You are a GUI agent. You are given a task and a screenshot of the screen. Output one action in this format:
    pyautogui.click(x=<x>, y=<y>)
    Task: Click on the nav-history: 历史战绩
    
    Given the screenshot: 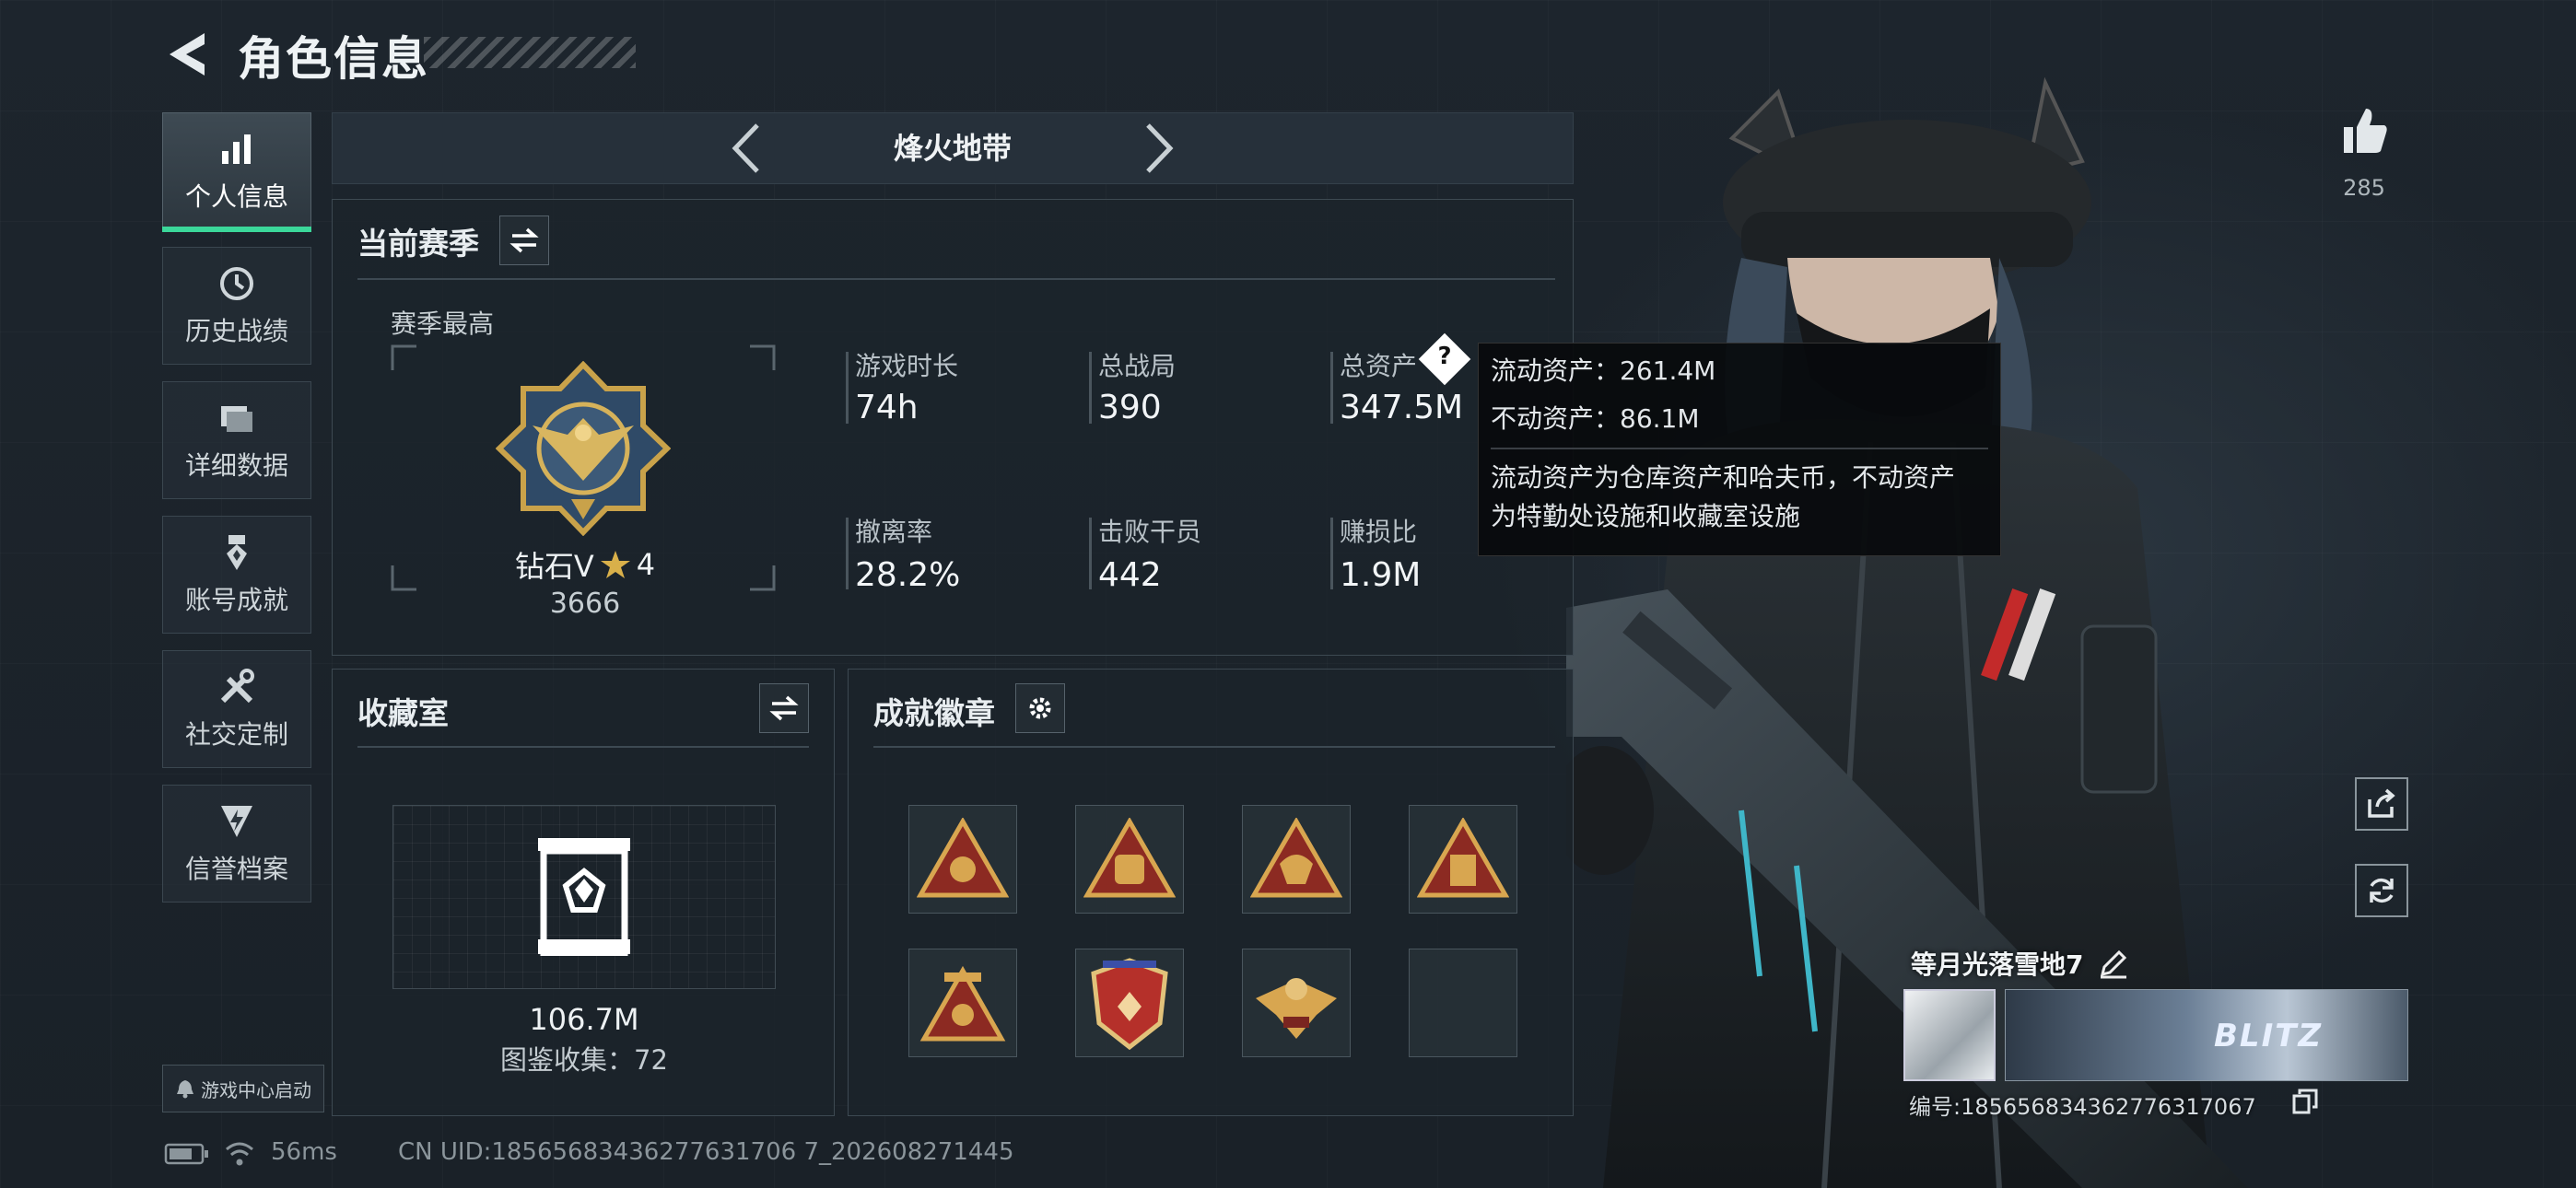 What is the action you would take?
    pyautogui.click(x=236, y=306)
    